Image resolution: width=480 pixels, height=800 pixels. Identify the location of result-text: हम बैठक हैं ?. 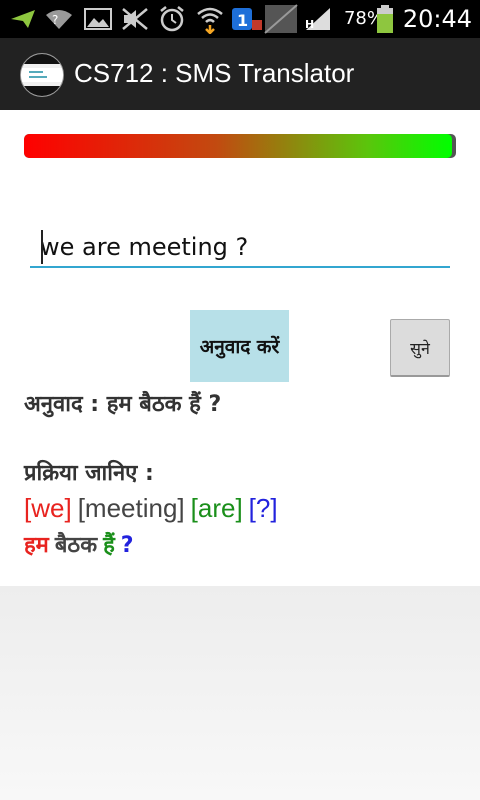
(164, 404).